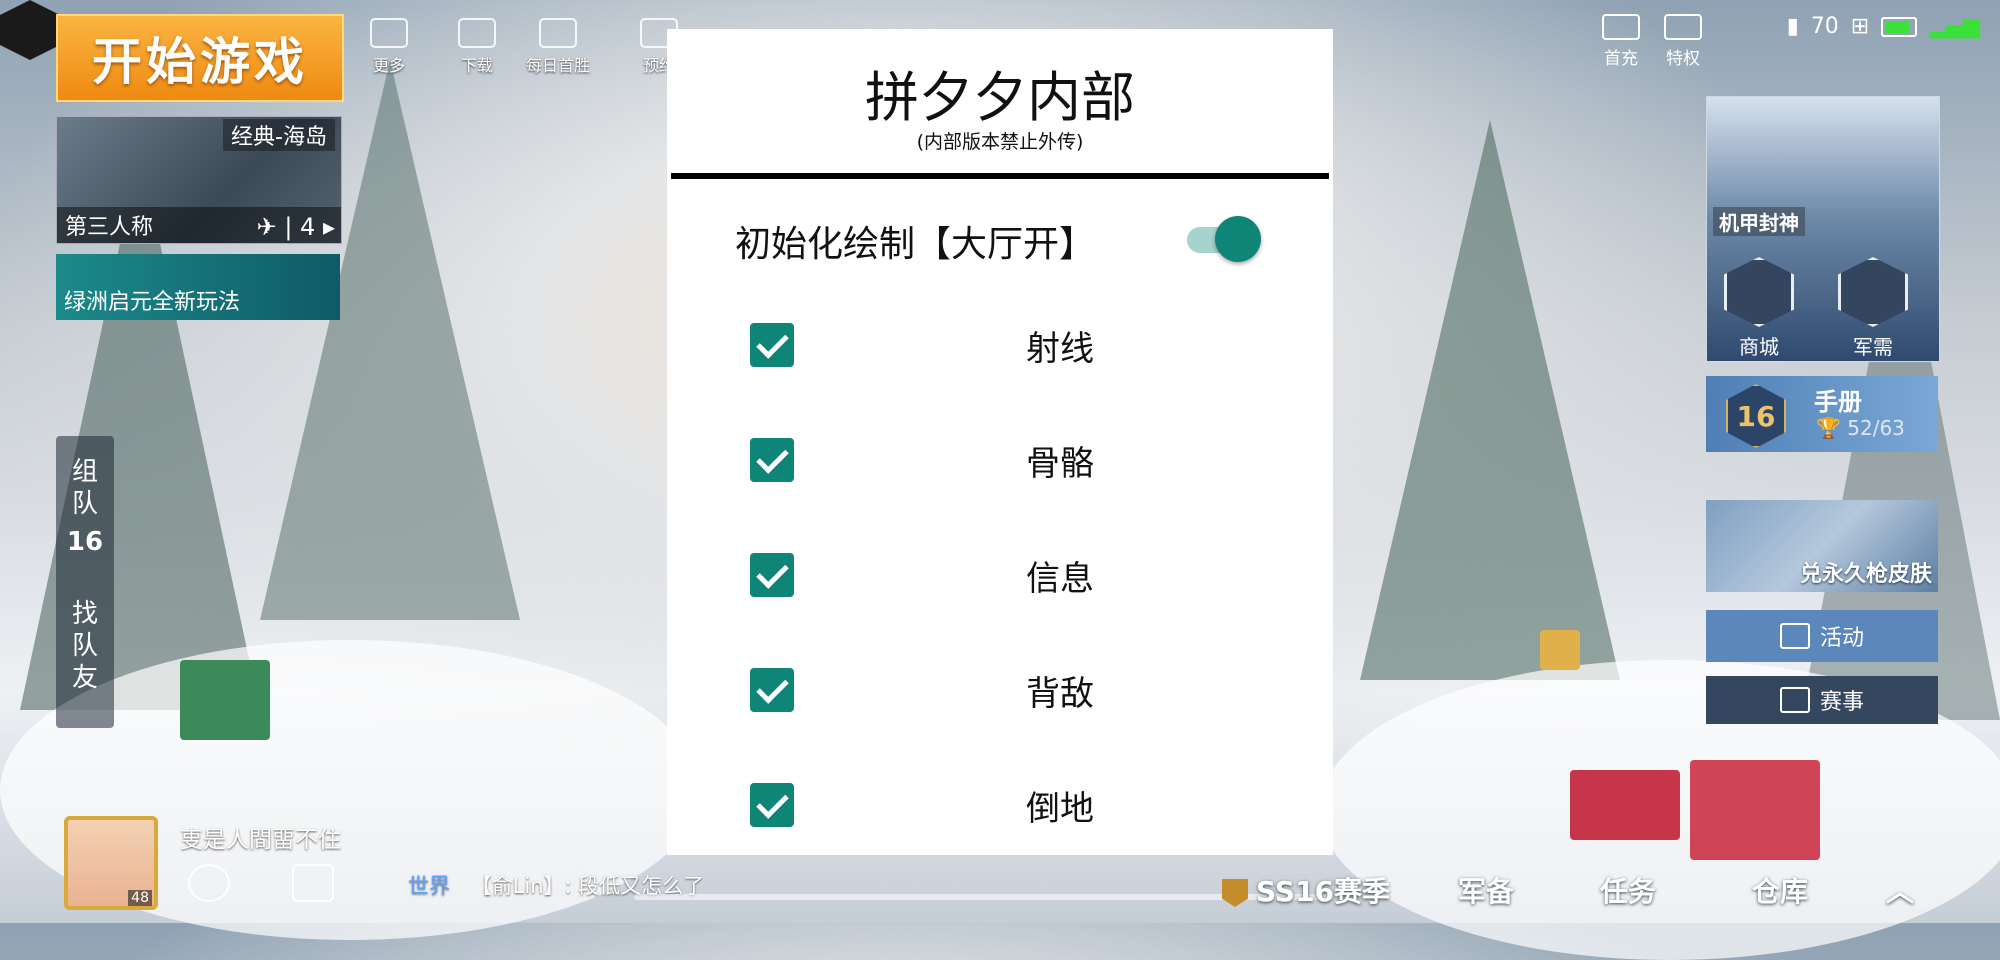 Image resolution: width=2000 pixels, height=960 pixels. I want to click on team-label-1: 组, so click(84, 472).